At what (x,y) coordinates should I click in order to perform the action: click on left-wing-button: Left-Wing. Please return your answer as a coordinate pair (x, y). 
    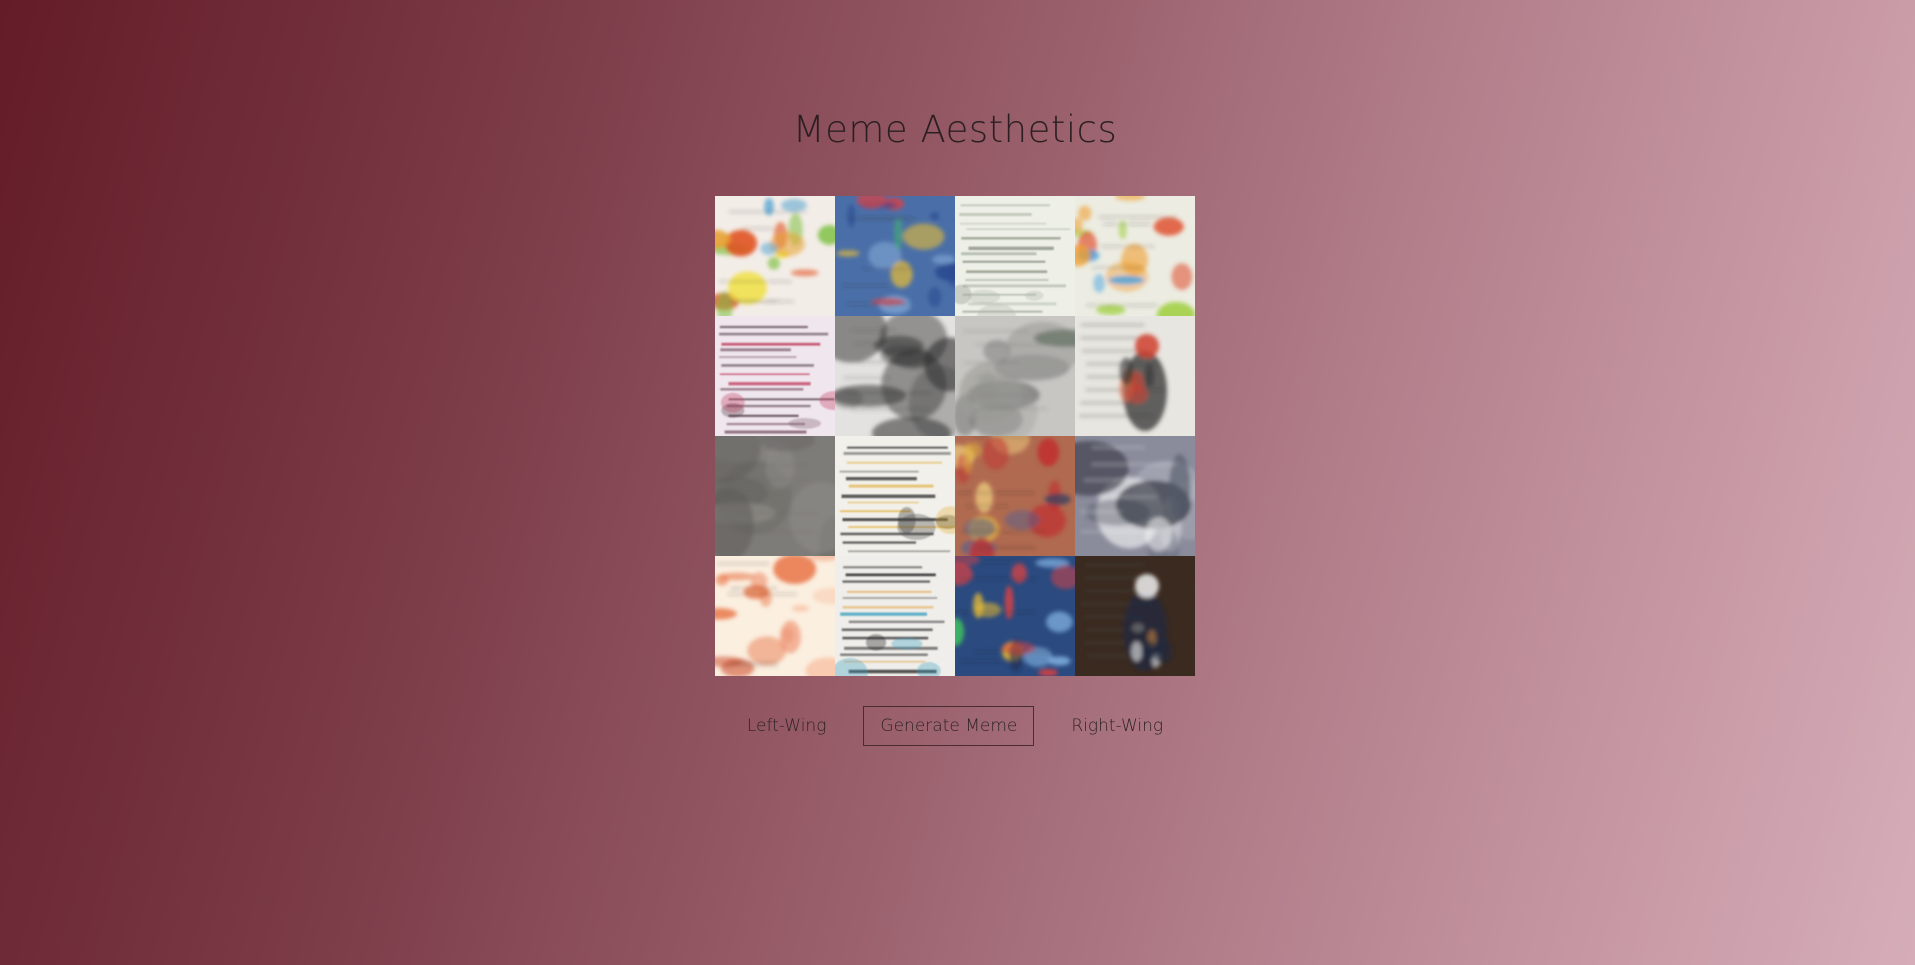
    Looking at the image, I should click on (787, 726).